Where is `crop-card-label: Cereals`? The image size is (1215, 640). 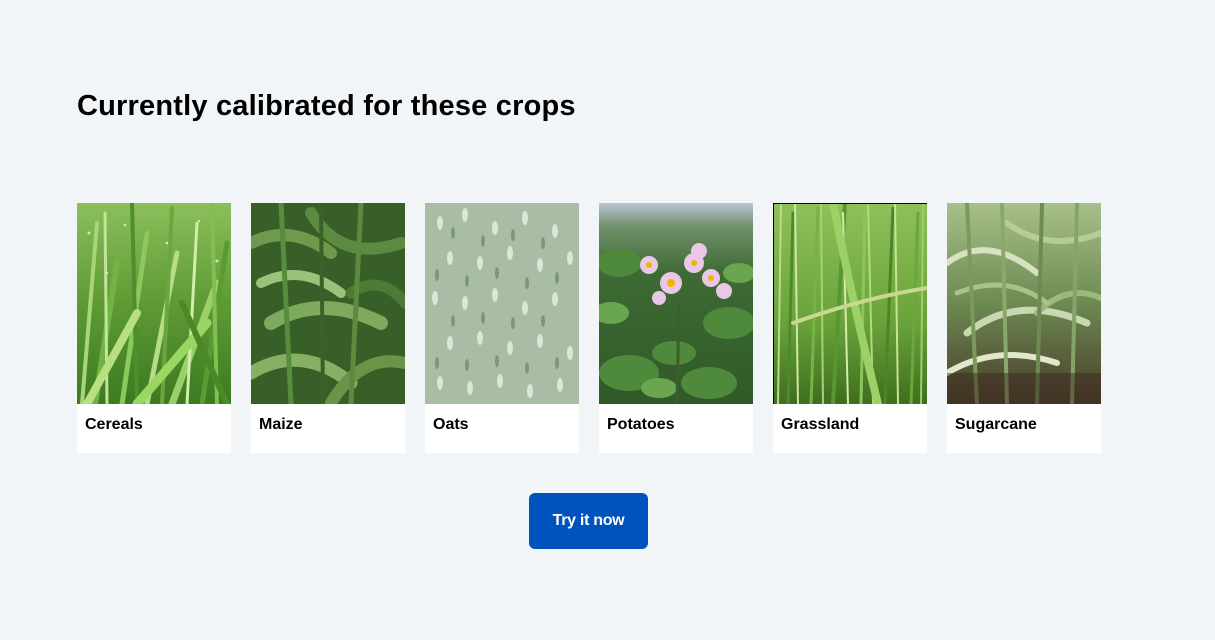 crop-card-label: Cereals is located at coordinates (114, 424).